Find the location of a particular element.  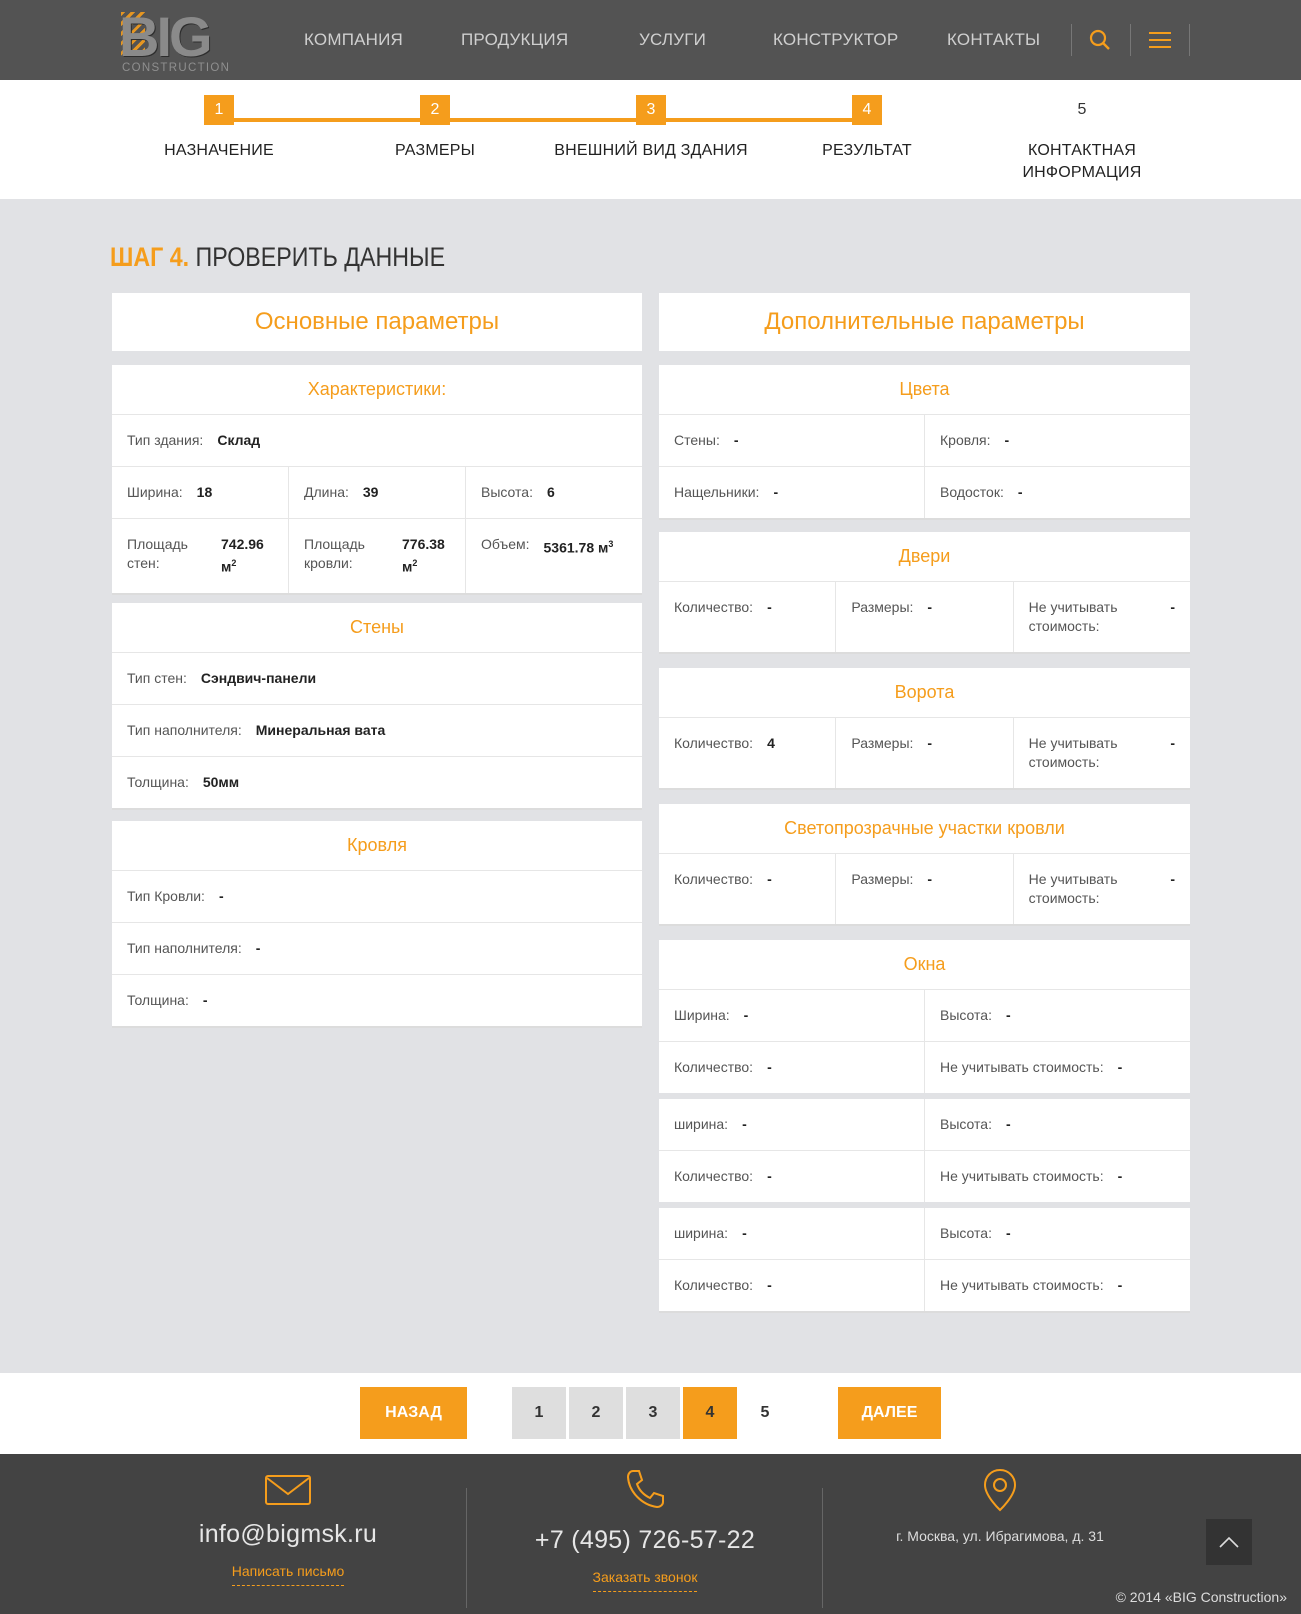

search-icon is located at coordinates (1100, 40).